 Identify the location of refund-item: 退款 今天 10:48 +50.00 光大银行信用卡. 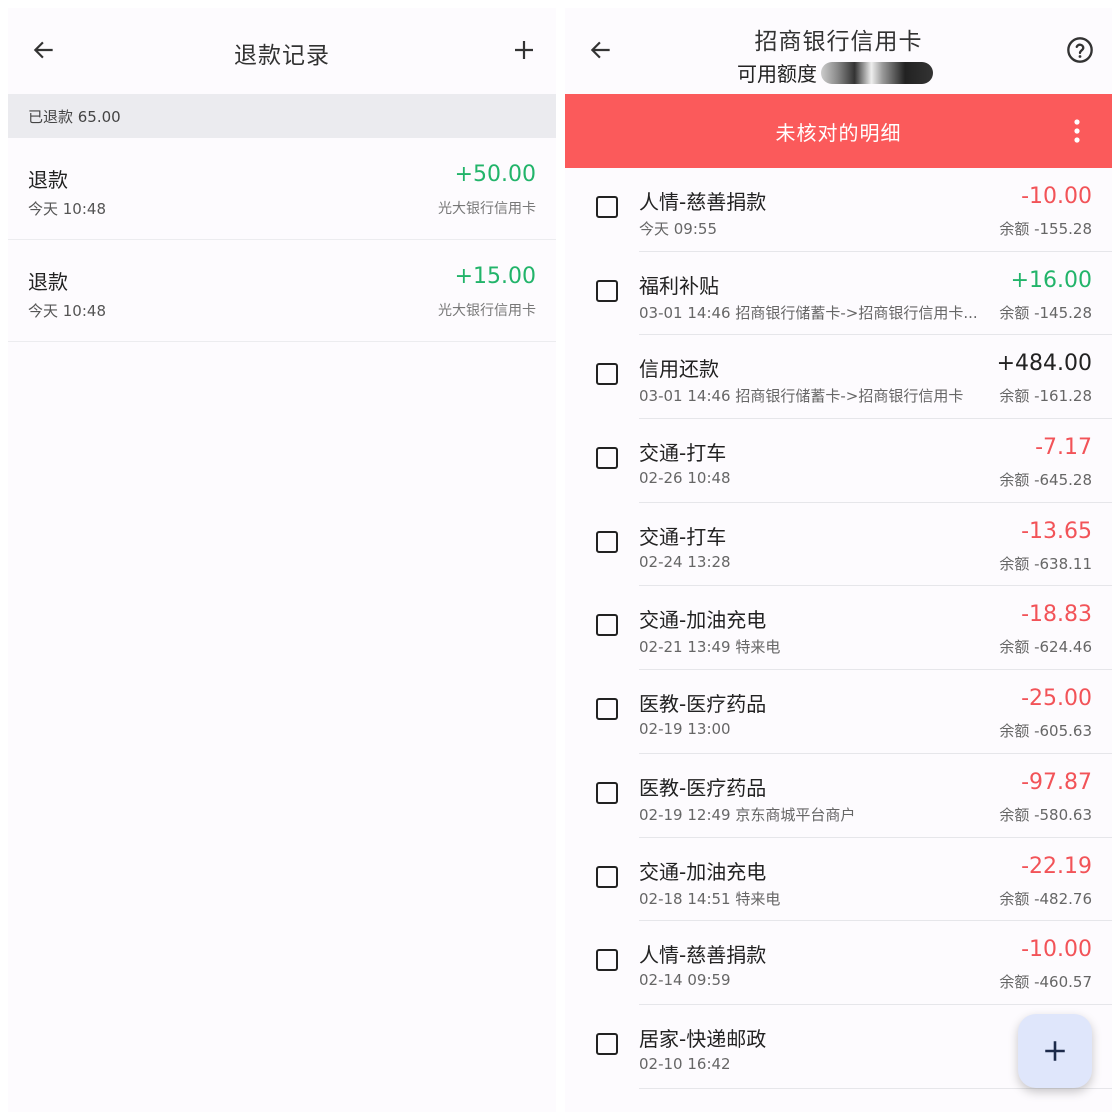
(282, 189).